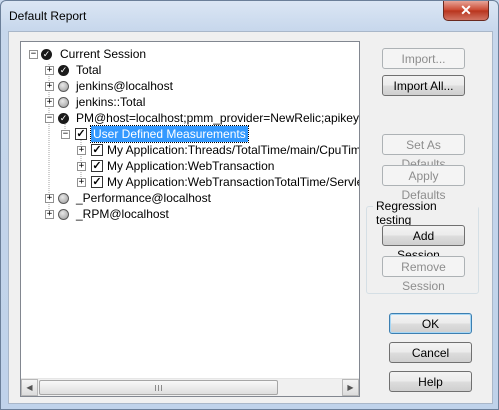  Describe the element at coordinates (169, 134) in the screenshot. I see `tree-item-label: User Defined Measurements` at that location.